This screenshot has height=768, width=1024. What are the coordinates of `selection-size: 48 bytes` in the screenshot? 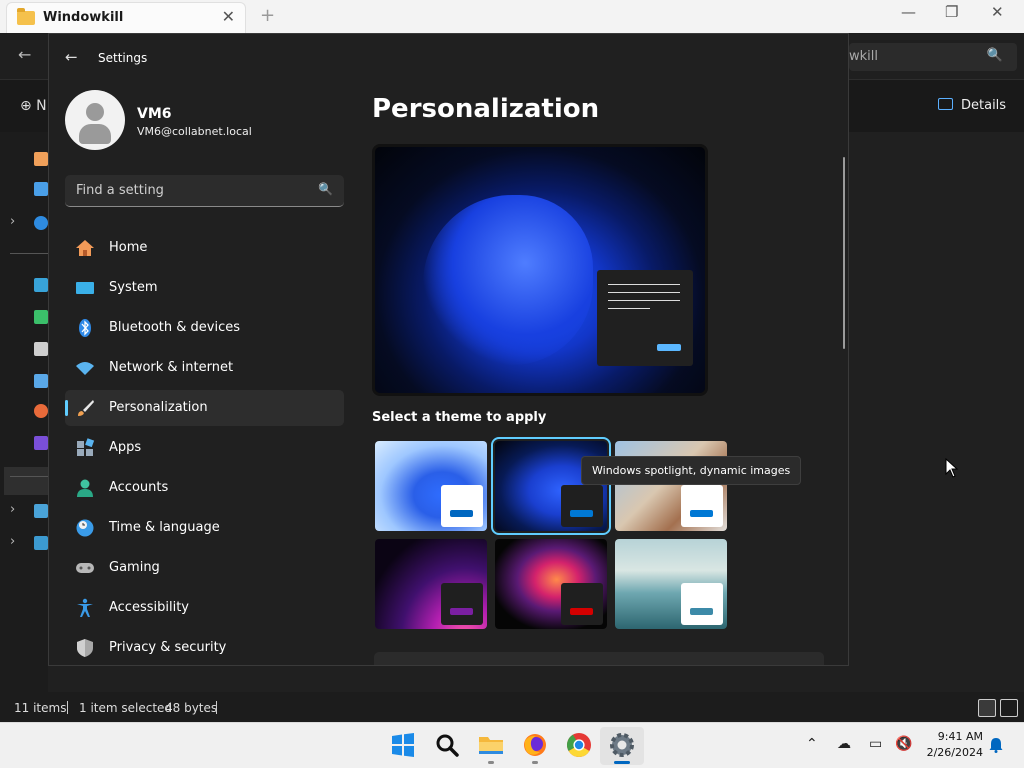 It's located at (191, 708).